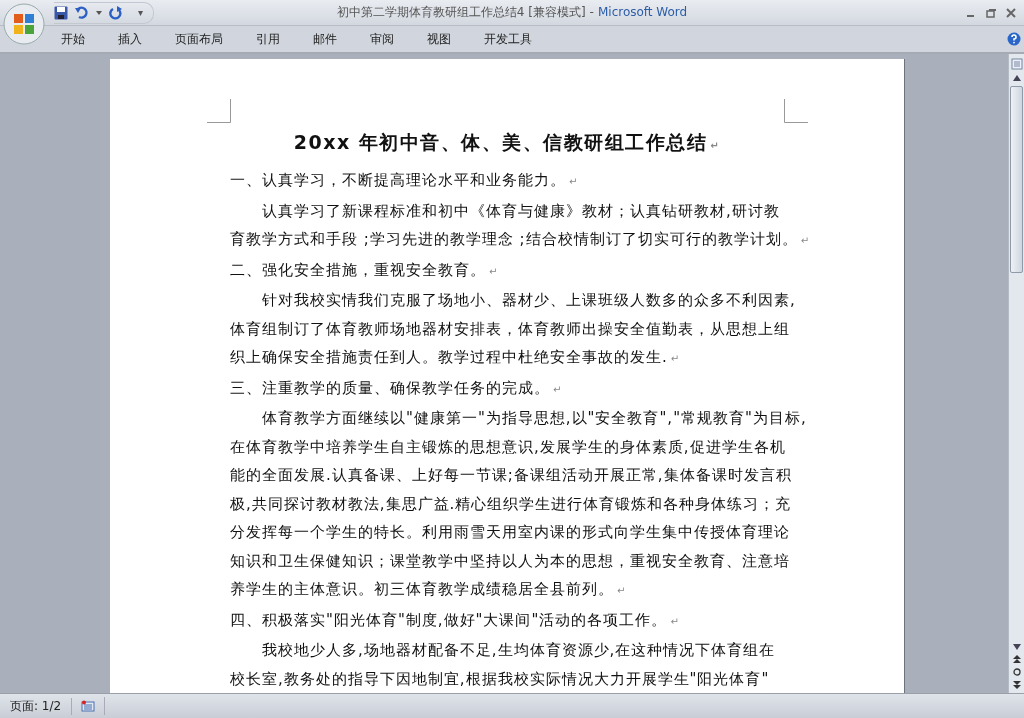 Image resolution: width=1024 pixels, height=718 pixels. Describe the element at coordinates (199, 39) in the screenshot. I see `ribbon-tab: 页面布局` at that location.